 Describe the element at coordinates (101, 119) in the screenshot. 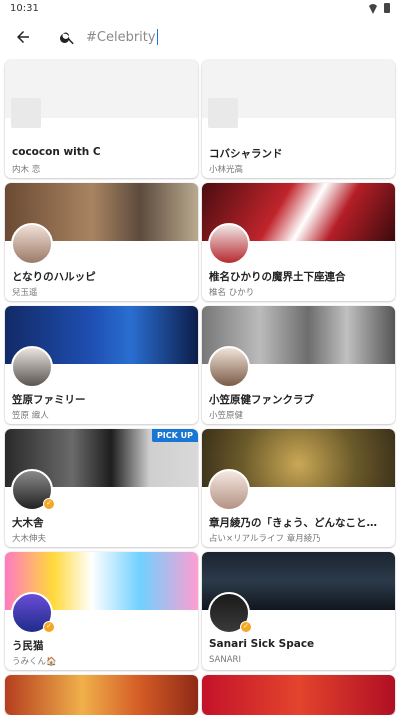

I see `celebrity-card: cococon with C 内木 恋` at that location.